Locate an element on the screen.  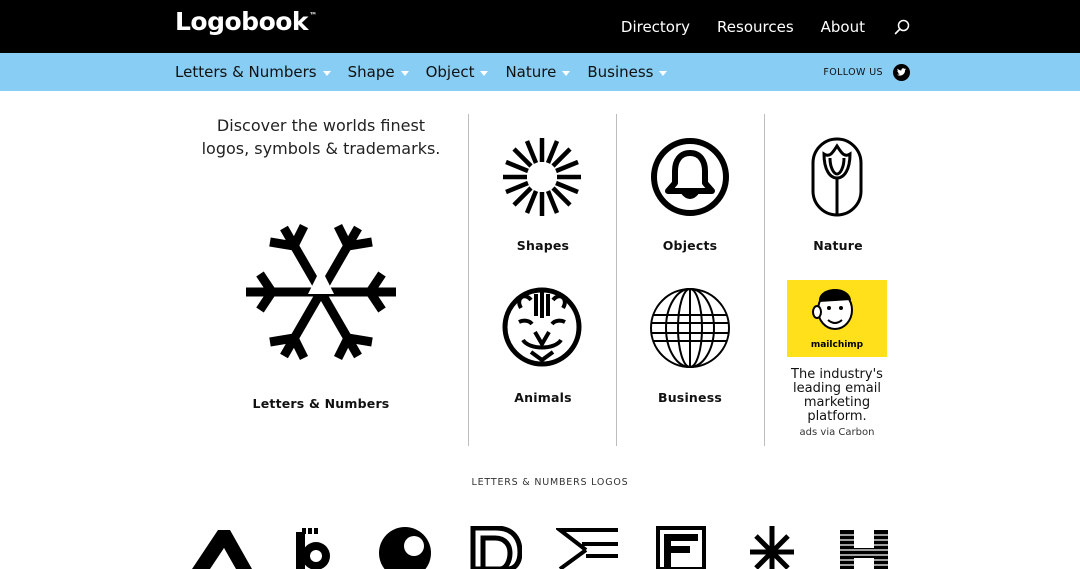
follow-label: FOLLOW US is located at coordinates (853, 72).